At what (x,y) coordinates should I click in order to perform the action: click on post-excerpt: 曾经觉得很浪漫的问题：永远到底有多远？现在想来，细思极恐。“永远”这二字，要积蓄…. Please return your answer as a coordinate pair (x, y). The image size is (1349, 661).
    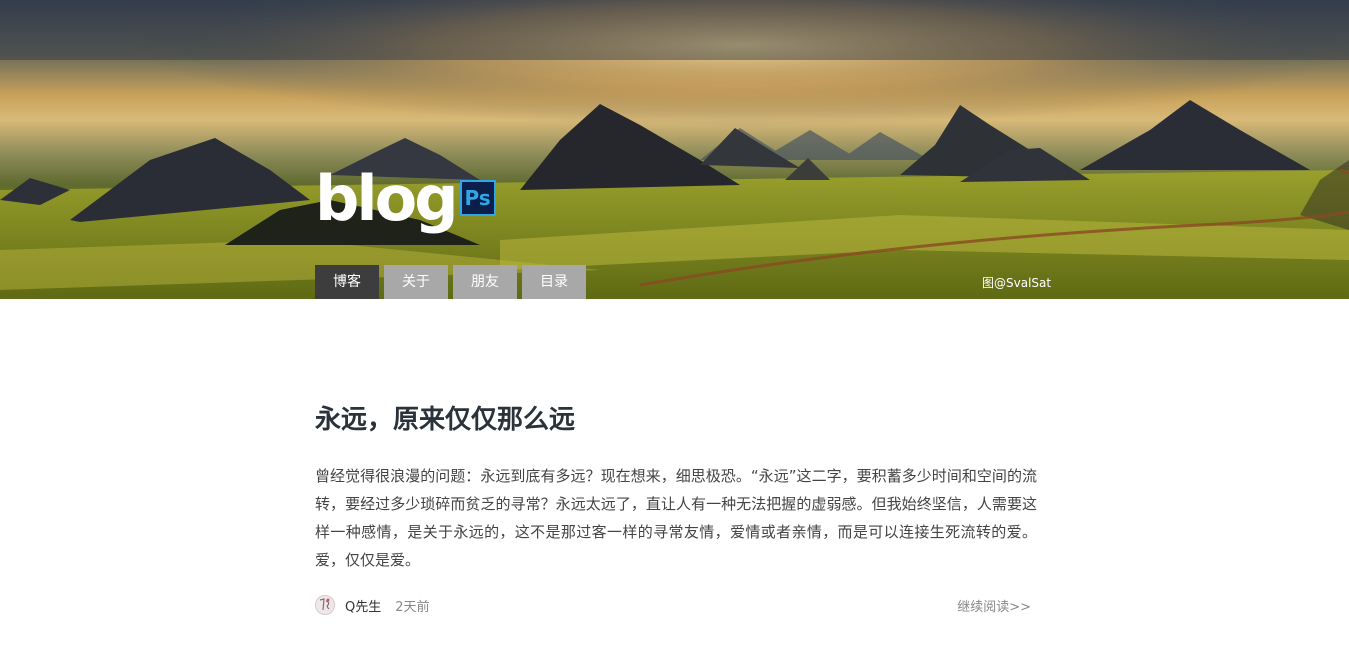
    Looking at the image, I should click on (676, 518).